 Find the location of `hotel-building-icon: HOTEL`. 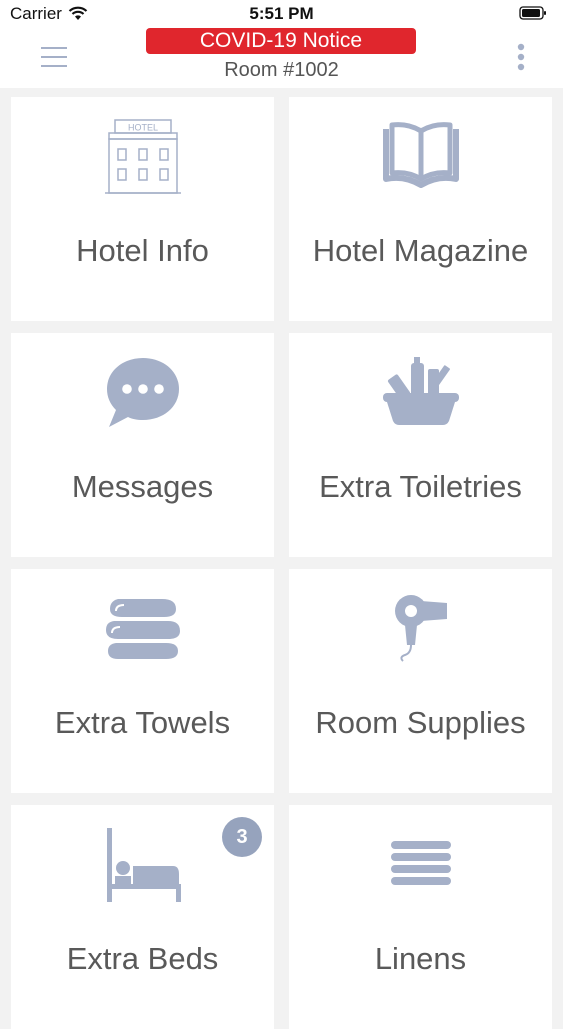

hotel-building-icon: HOTEL is located at coordinates (142, 156).